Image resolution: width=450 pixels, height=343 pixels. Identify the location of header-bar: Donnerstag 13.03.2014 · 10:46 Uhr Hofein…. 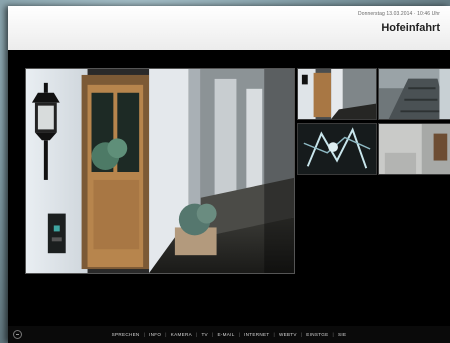
(229, 28).